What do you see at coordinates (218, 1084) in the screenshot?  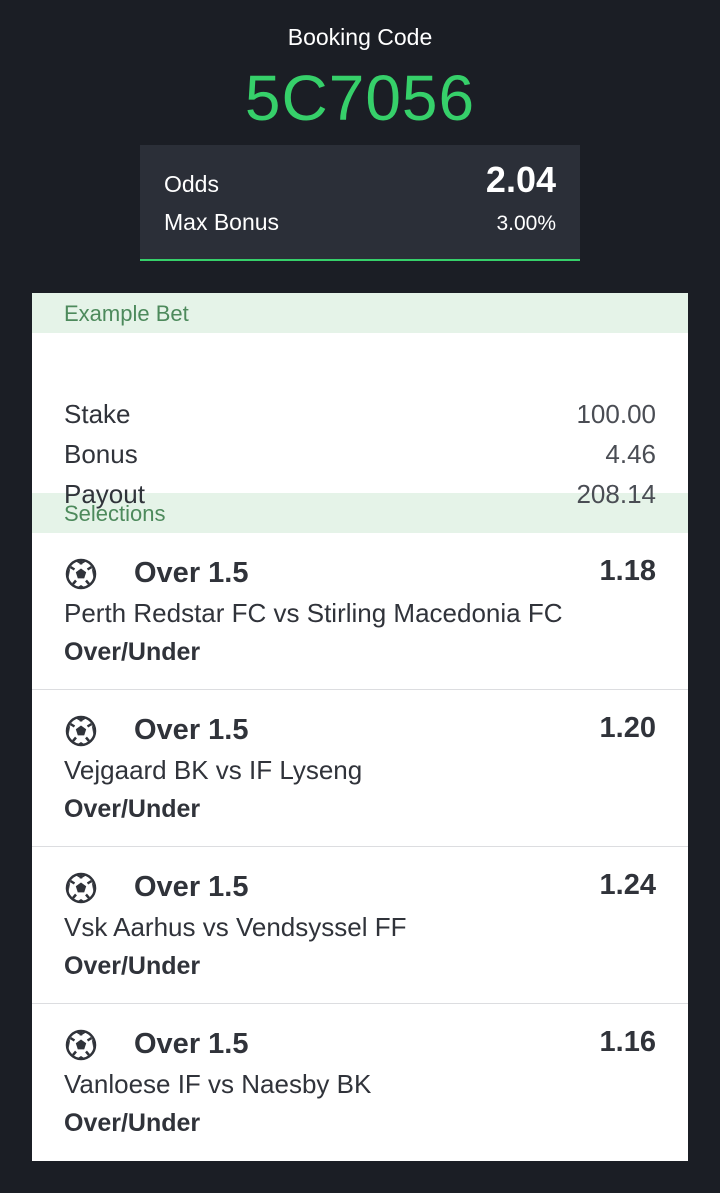 I see `selection-match: Vanloese IF vs Naesby BK` at bounding box center [218, 1084].